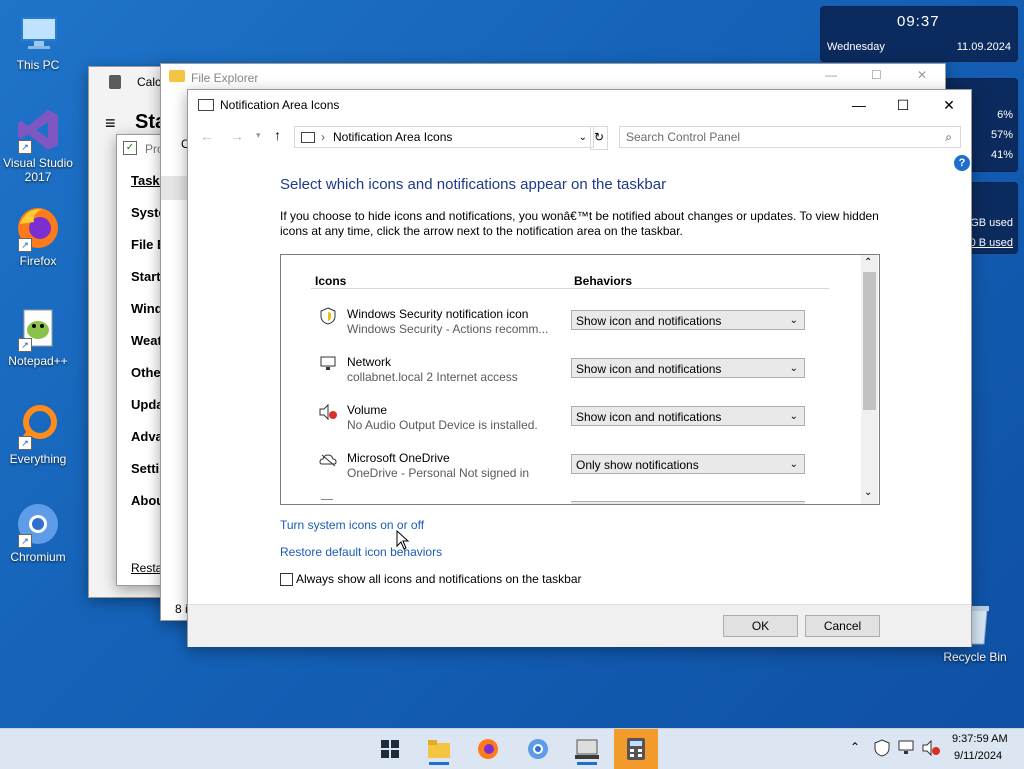  Describe the element at coordinates (919, 34) in the screenshot. I see `clock-widget: 09:37 Wednesday 11.09.2024` at that location.